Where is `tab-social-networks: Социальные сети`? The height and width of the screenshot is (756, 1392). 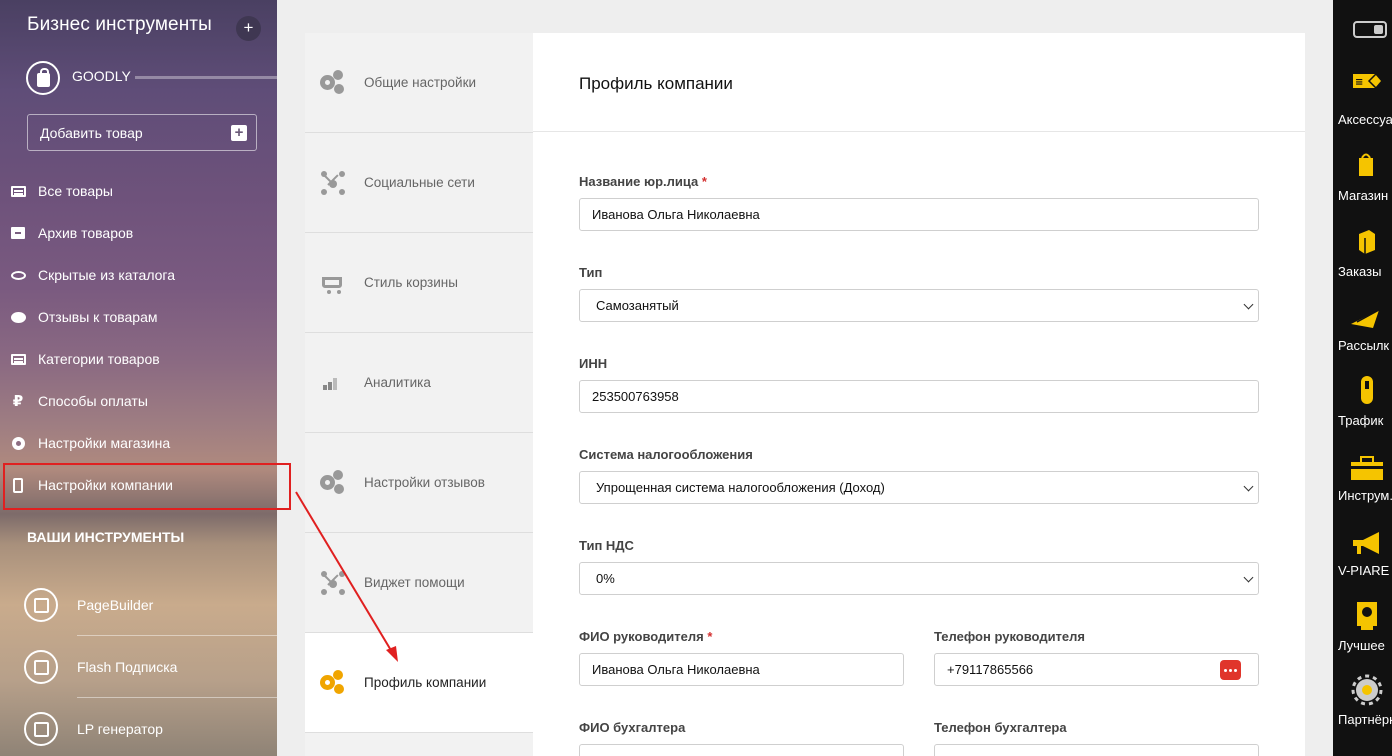 tab-social-networks: Социальные сети is located at coordinates (419, 183).